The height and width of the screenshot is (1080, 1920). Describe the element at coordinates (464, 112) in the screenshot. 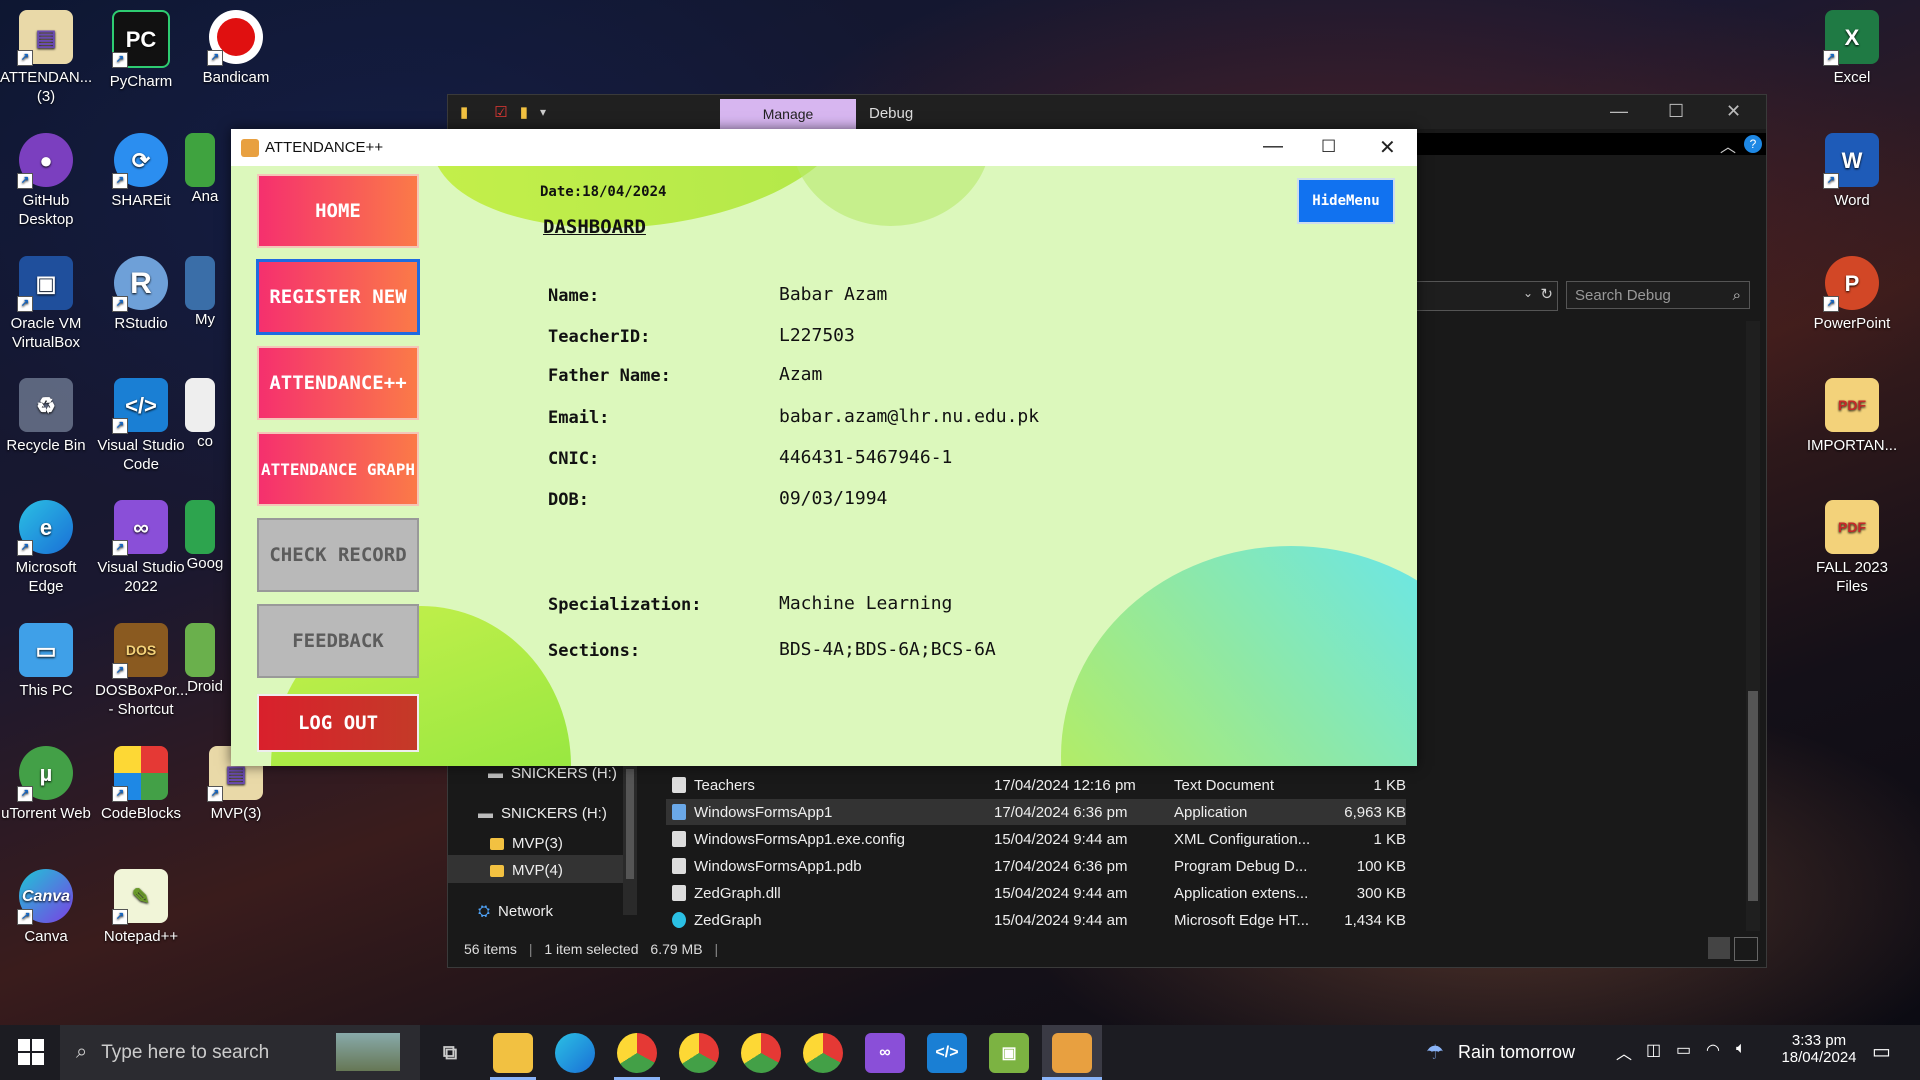

I see `quick-access-folder-icon: ▮` at that location.